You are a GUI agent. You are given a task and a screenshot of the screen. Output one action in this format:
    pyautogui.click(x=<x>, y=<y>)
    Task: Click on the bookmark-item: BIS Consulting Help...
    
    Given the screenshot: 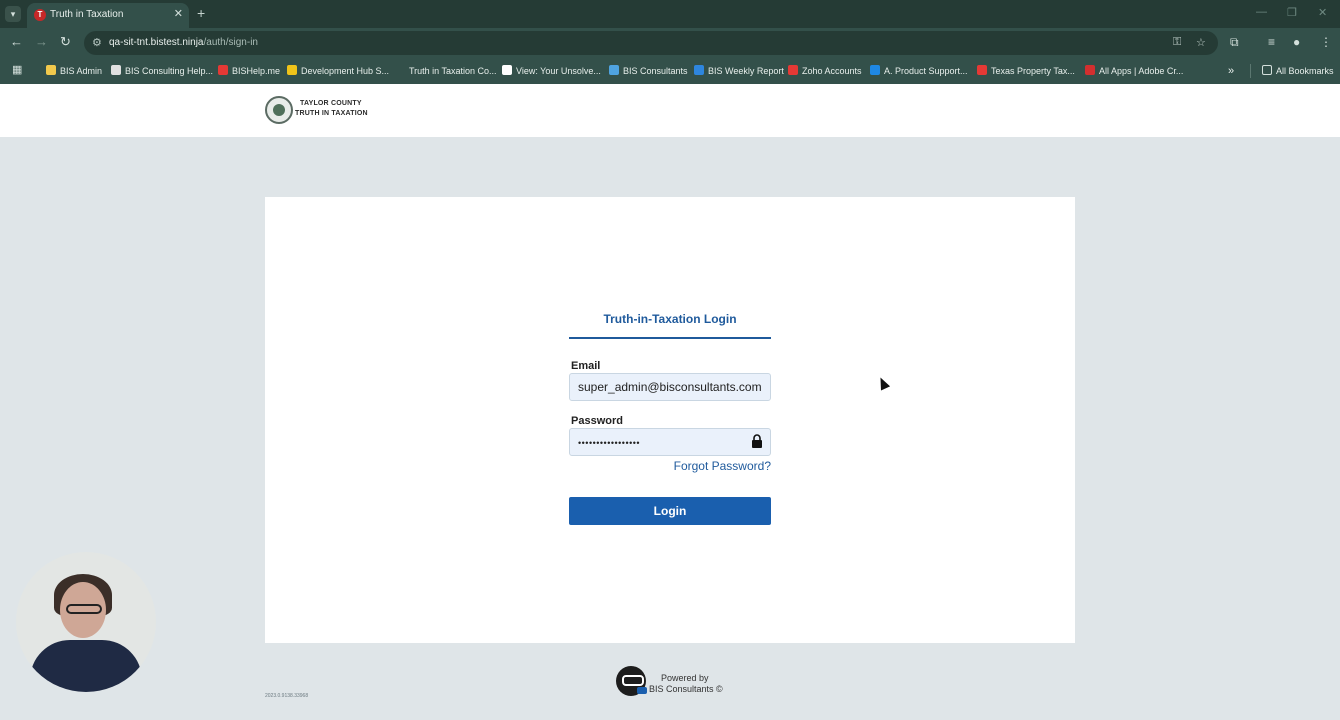 What is the action you would take?
    pyautogui.click(x=162, y=71)
    